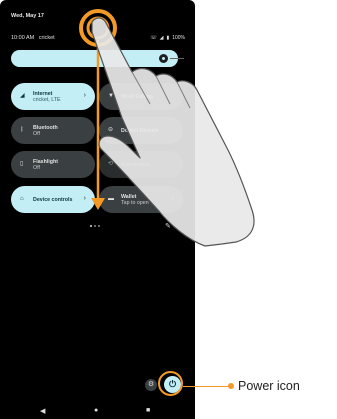 Image resolution: width=337 pixels, height=419 pixels. Describe the element at coordinates (46, 38) in the screenshot. I see `status-carrier: cricket` at that location.